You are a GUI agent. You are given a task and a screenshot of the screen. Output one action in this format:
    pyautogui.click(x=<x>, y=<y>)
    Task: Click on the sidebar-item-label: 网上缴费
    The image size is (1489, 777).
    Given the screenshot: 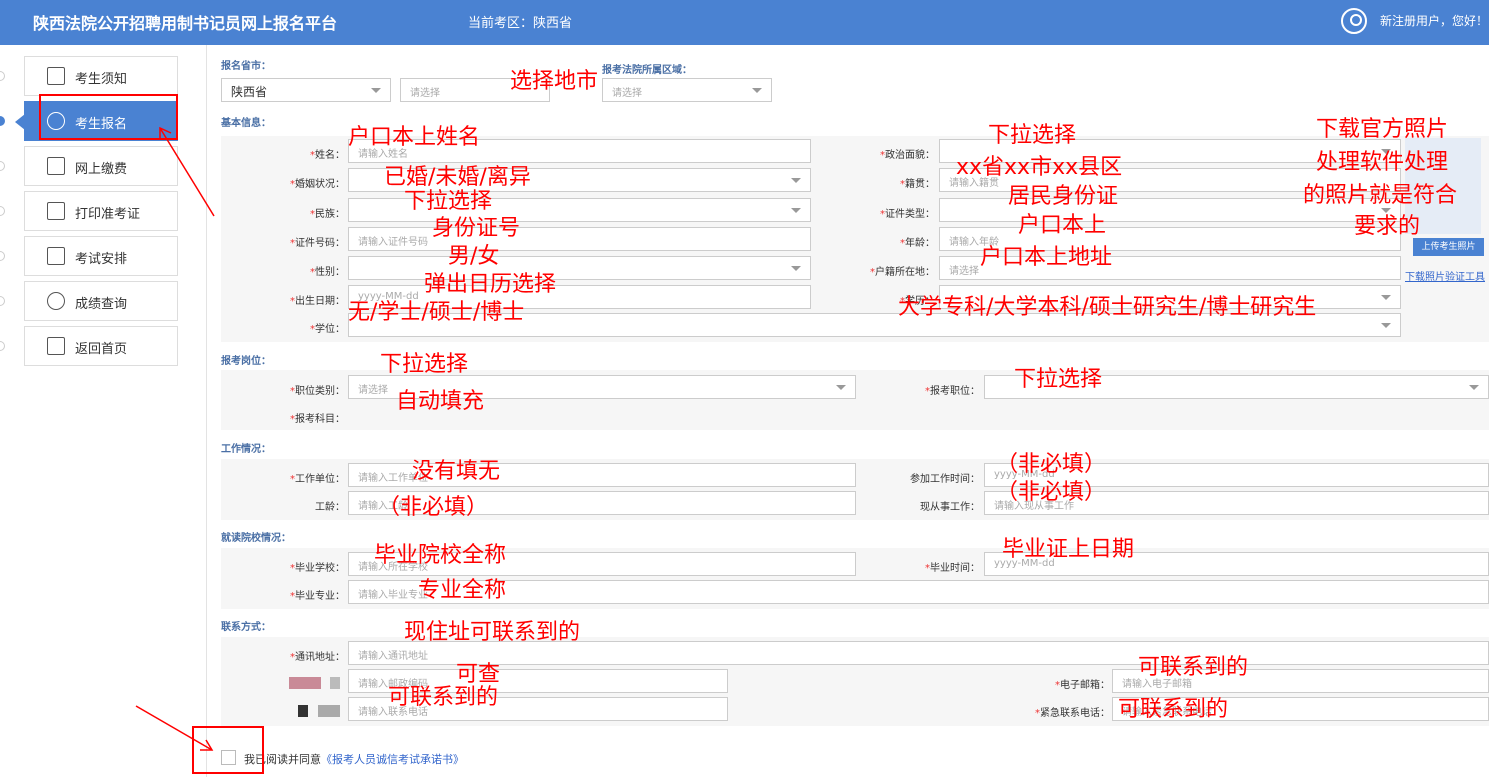 What is the action you would take?
    pyautogui.click(x=101, y=169)
    